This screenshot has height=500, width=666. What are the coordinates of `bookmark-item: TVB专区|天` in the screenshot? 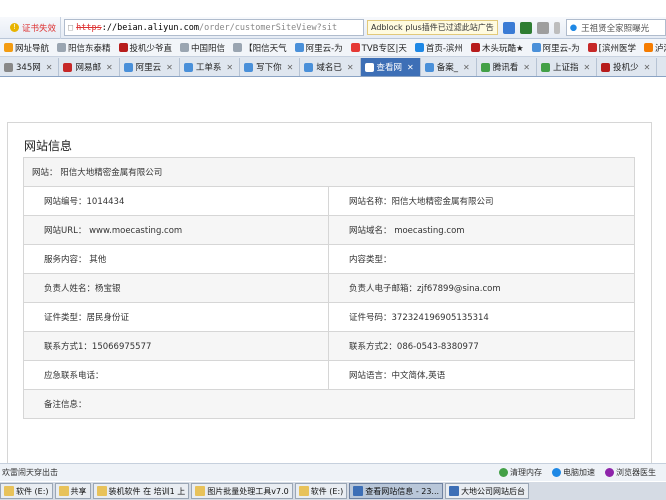 It's located at (378, 48).